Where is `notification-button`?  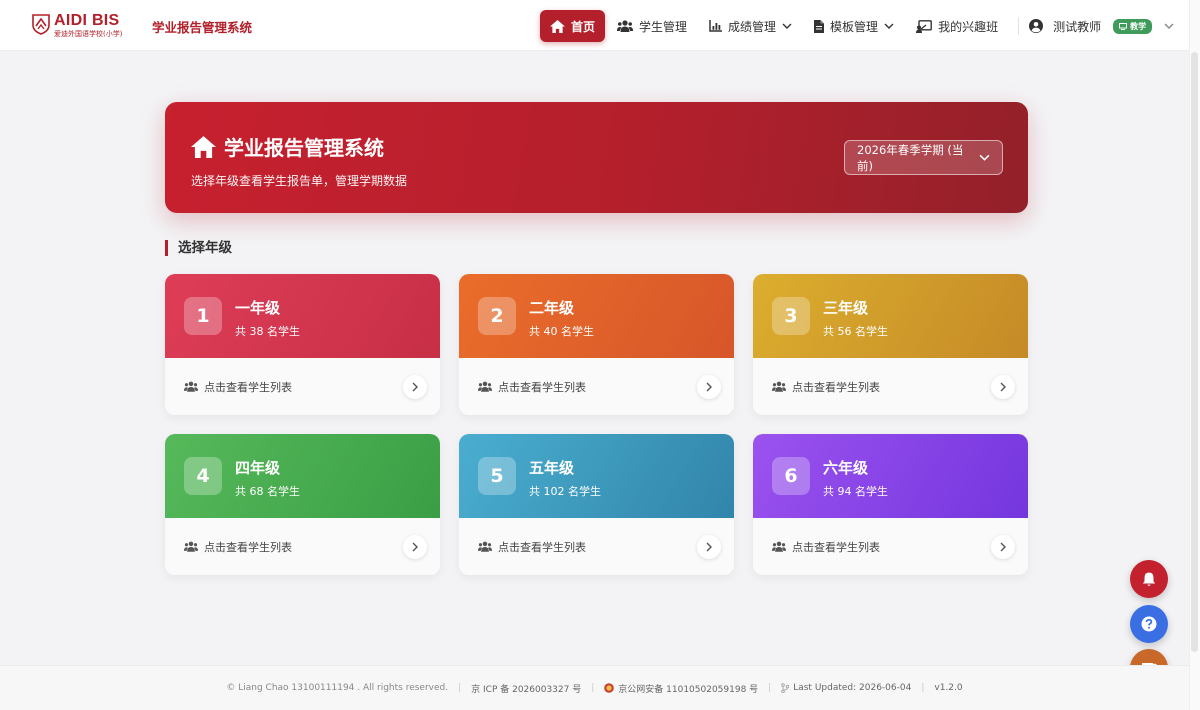 notification-button is located at coordinates (1149, 579).